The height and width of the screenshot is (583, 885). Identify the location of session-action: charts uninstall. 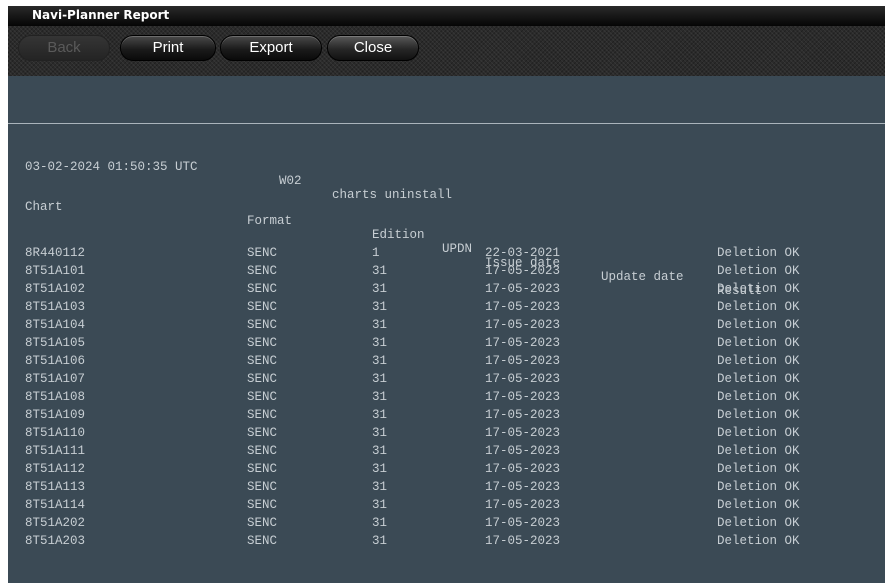
(392, 195).